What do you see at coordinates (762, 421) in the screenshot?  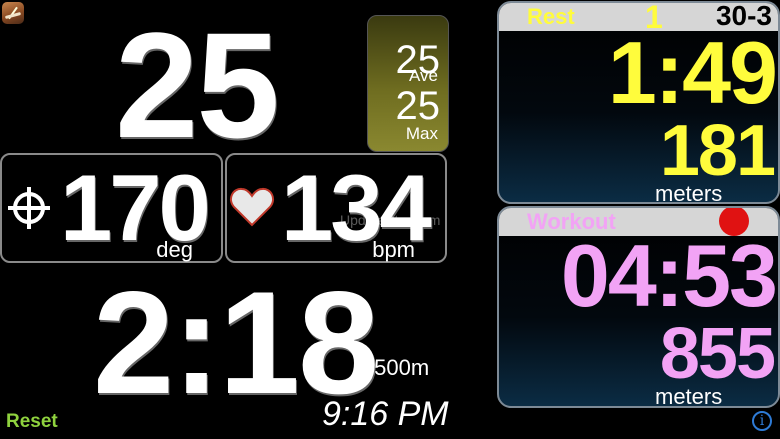 I see `info-icon: i` at bounding box center [762, 421].